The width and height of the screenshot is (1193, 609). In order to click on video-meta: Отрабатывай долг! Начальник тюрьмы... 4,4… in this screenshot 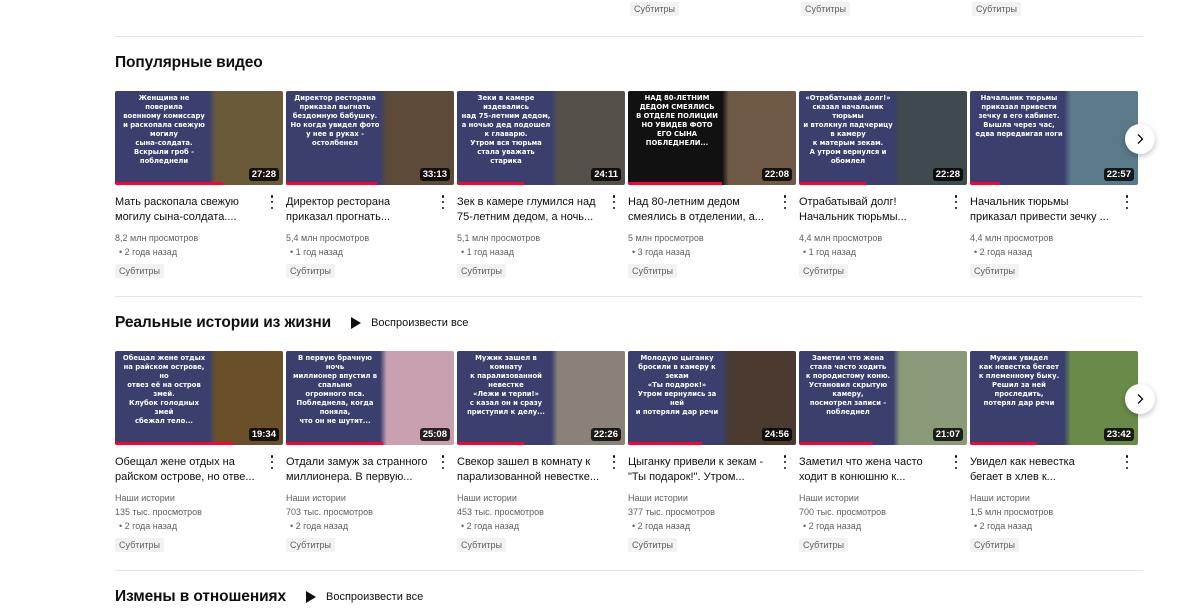, I will do `click(883, 237)`.